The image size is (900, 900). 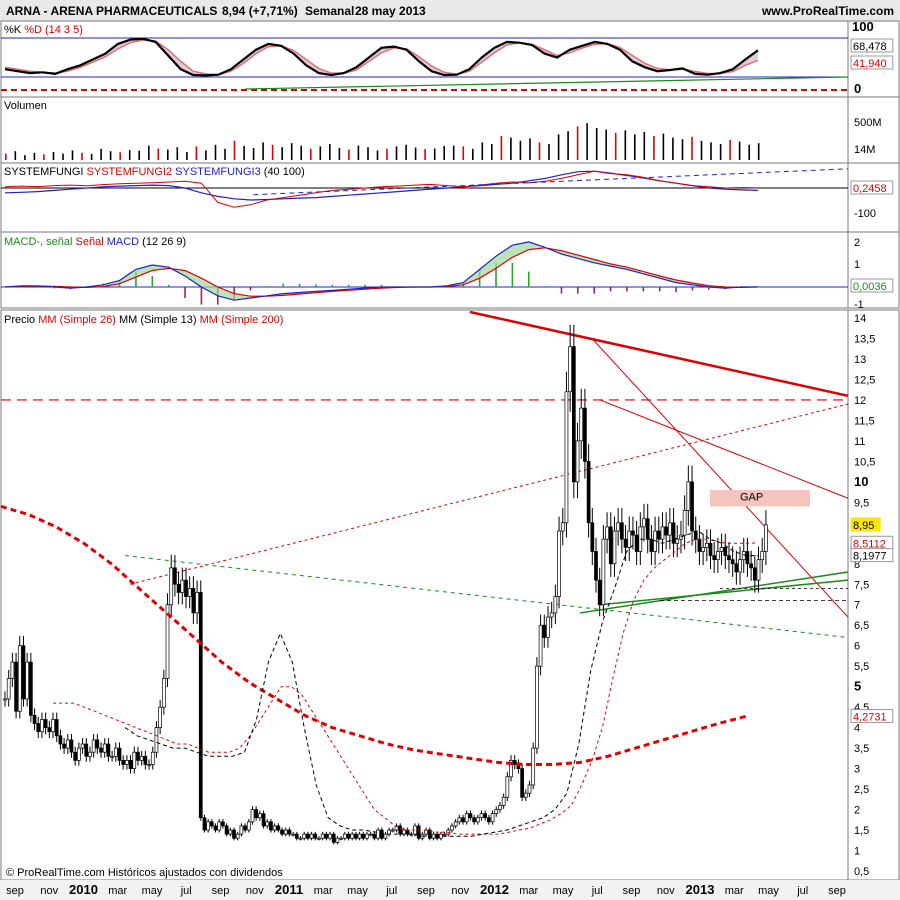 I want to click on site-link: www.ProRealTime.com, so click(x=827, y=11).